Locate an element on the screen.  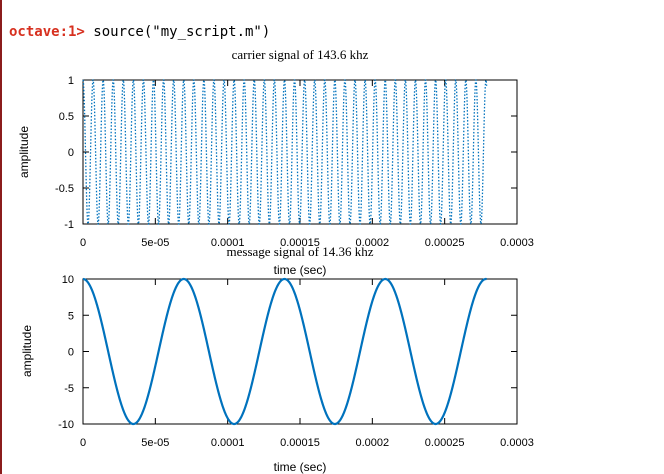
ytick-label: -10 is located at coordinates (66, 425).